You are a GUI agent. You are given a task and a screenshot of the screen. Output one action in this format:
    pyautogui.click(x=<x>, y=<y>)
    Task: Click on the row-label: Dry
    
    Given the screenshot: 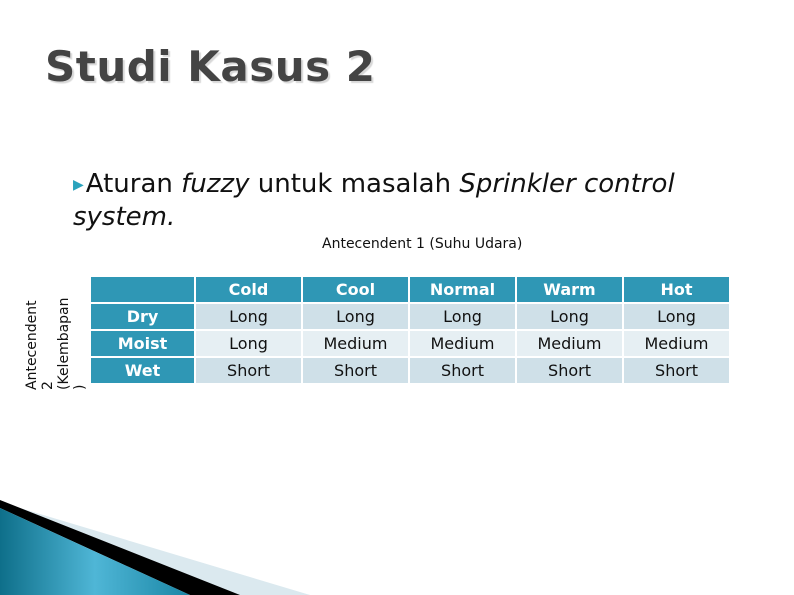 What is the action you would take?
    pyautogui.click(x=142, y=316)
    